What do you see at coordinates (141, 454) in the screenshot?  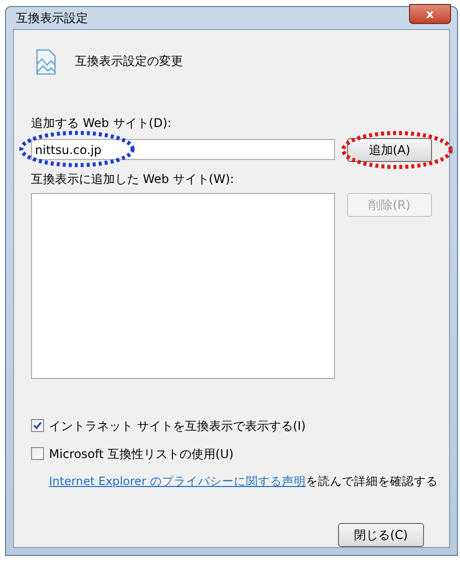 I see `option-label: Microsoft 互換性リストの使用(U)` at bounding box center [141, 454].